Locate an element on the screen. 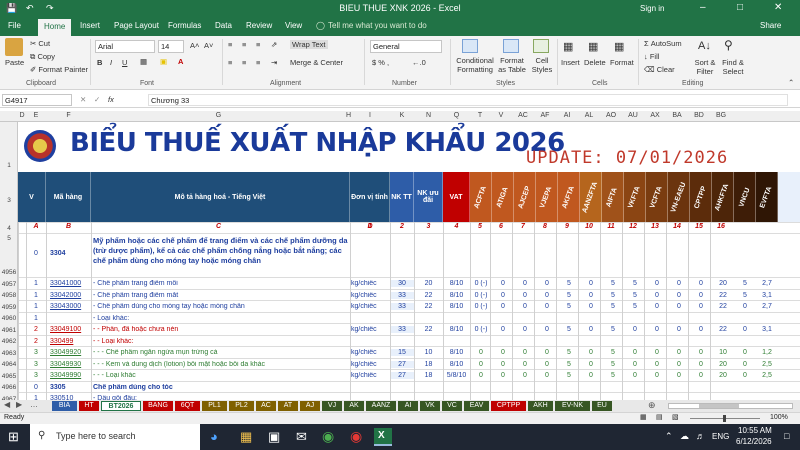 Image resolution: width=800 pixels, height=450 pixels. sign-in-link: Sign in is located at coordinates (652, 8).